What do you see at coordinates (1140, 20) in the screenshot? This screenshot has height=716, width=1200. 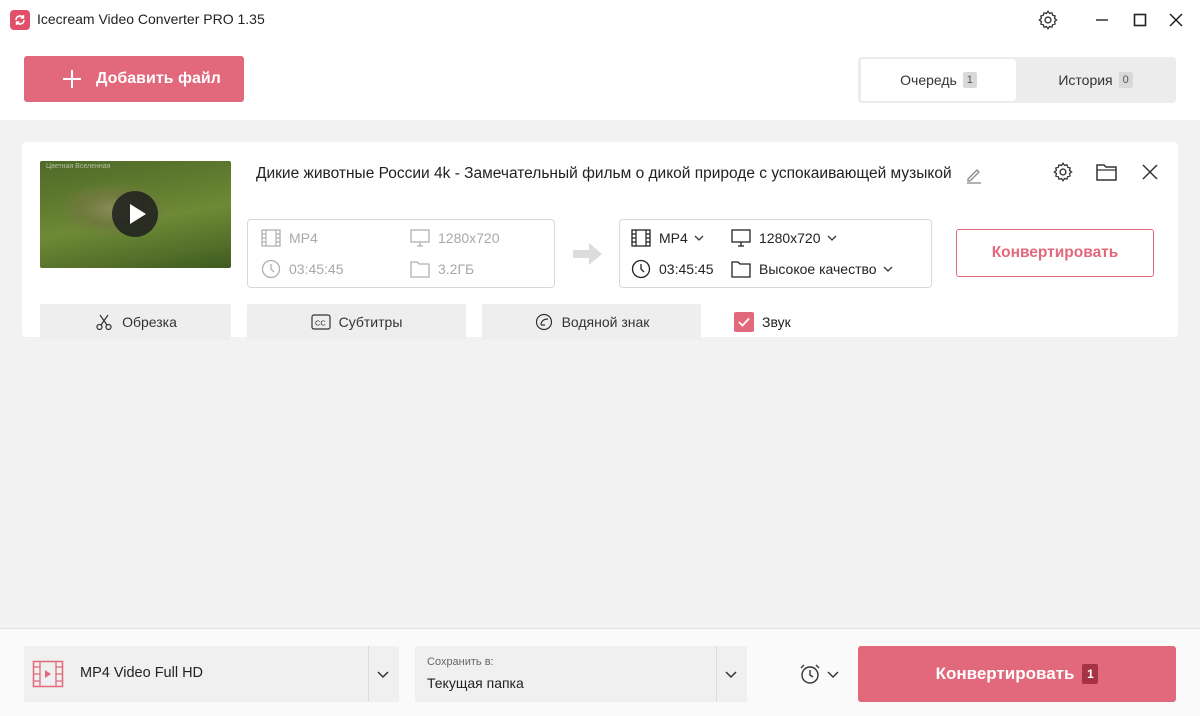 I see `maximize-icon` at bounding box center [1140, 20].